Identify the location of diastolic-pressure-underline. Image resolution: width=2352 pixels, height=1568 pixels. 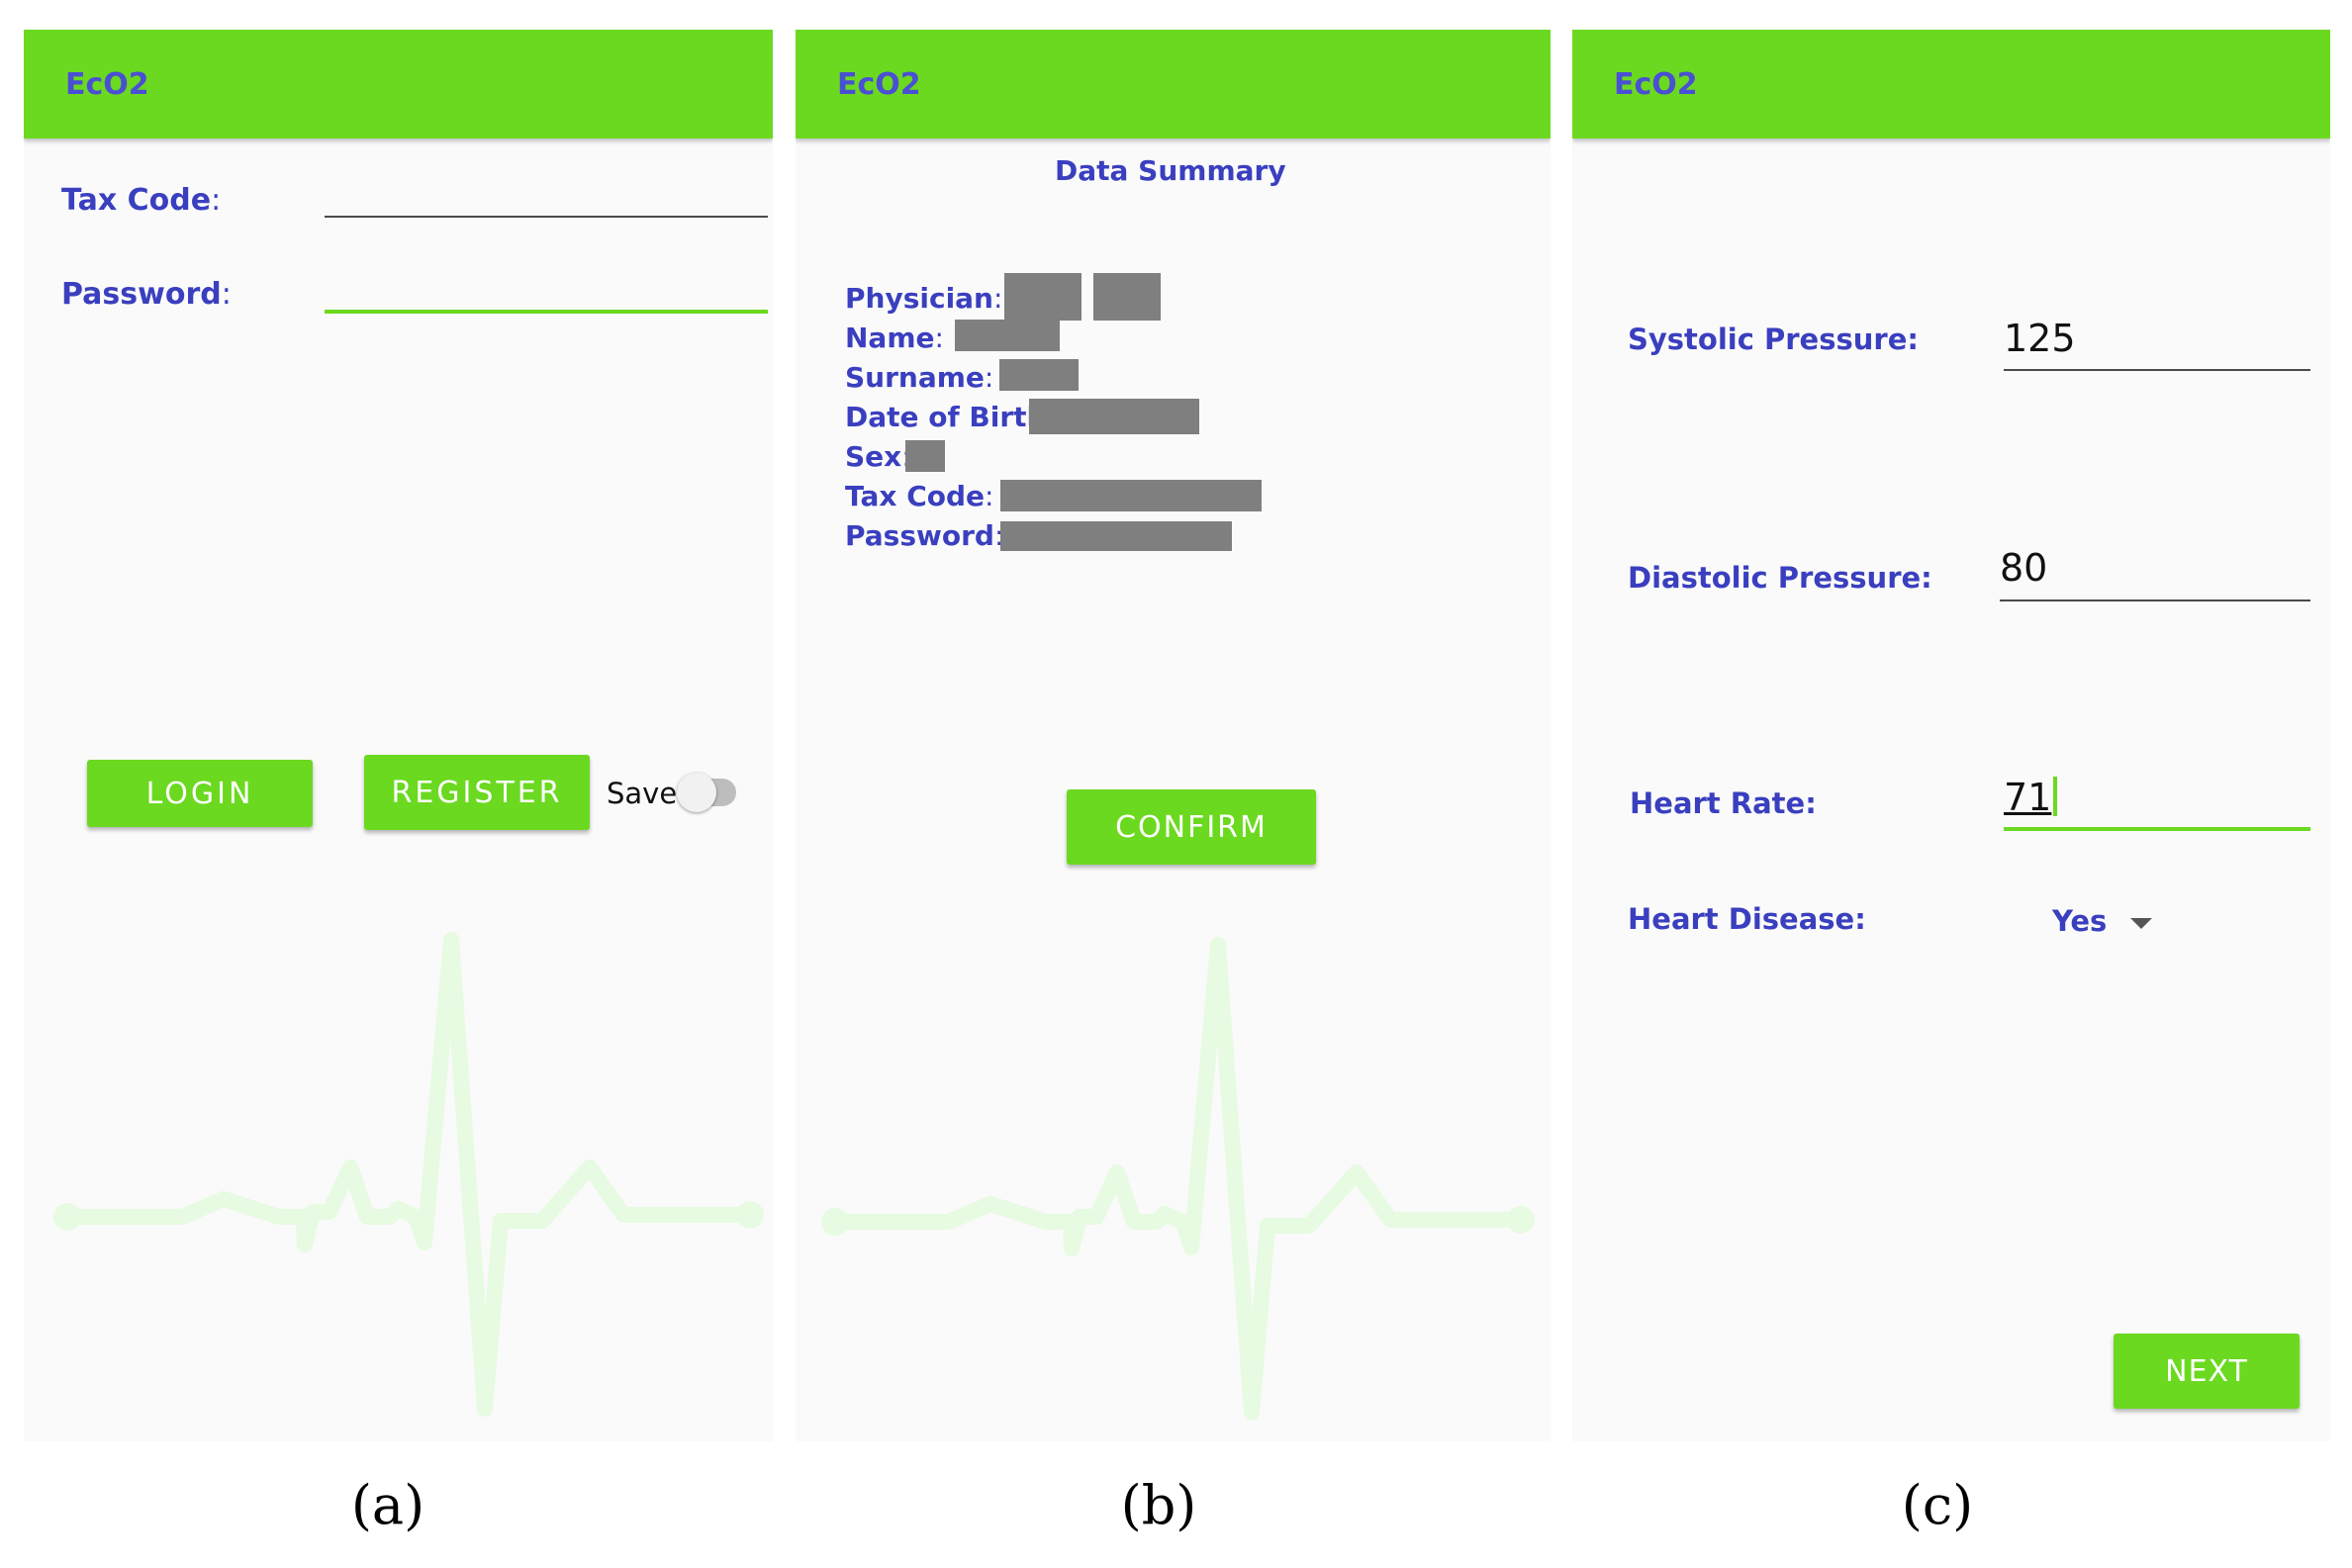
(2155, 600).